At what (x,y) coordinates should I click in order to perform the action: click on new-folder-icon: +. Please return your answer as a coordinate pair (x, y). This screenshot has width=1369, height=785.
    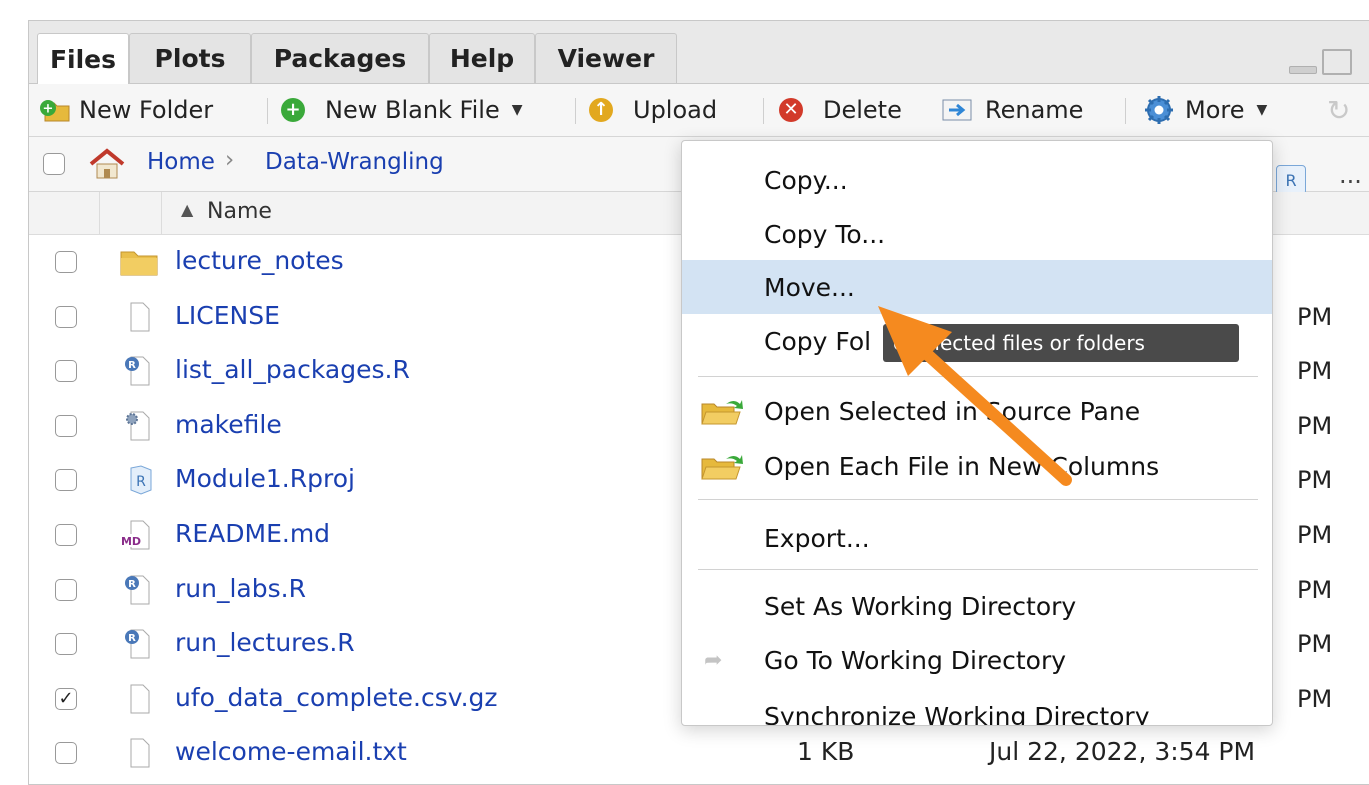
    Looking at the image, I should click on (55, 111).